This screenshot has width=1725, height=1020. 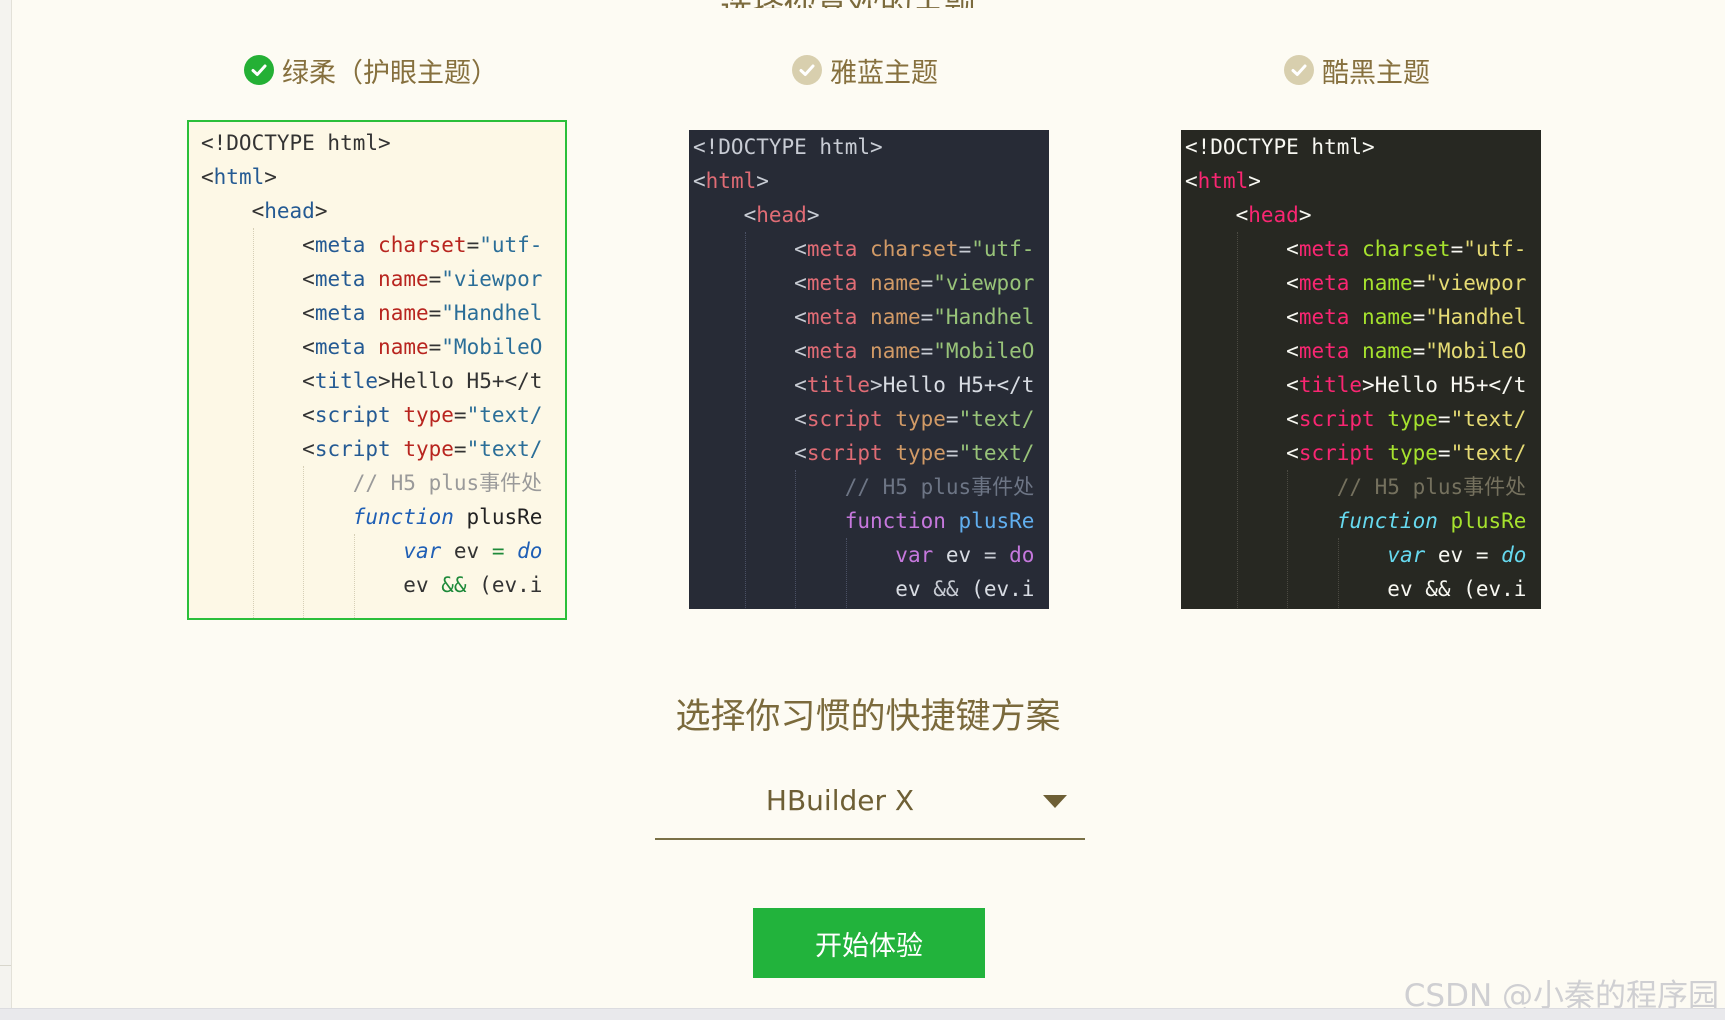 What do you see at coordinates (403, 517) in the screenshot?
I see `code-token: function` at bounding box center [403, 517].